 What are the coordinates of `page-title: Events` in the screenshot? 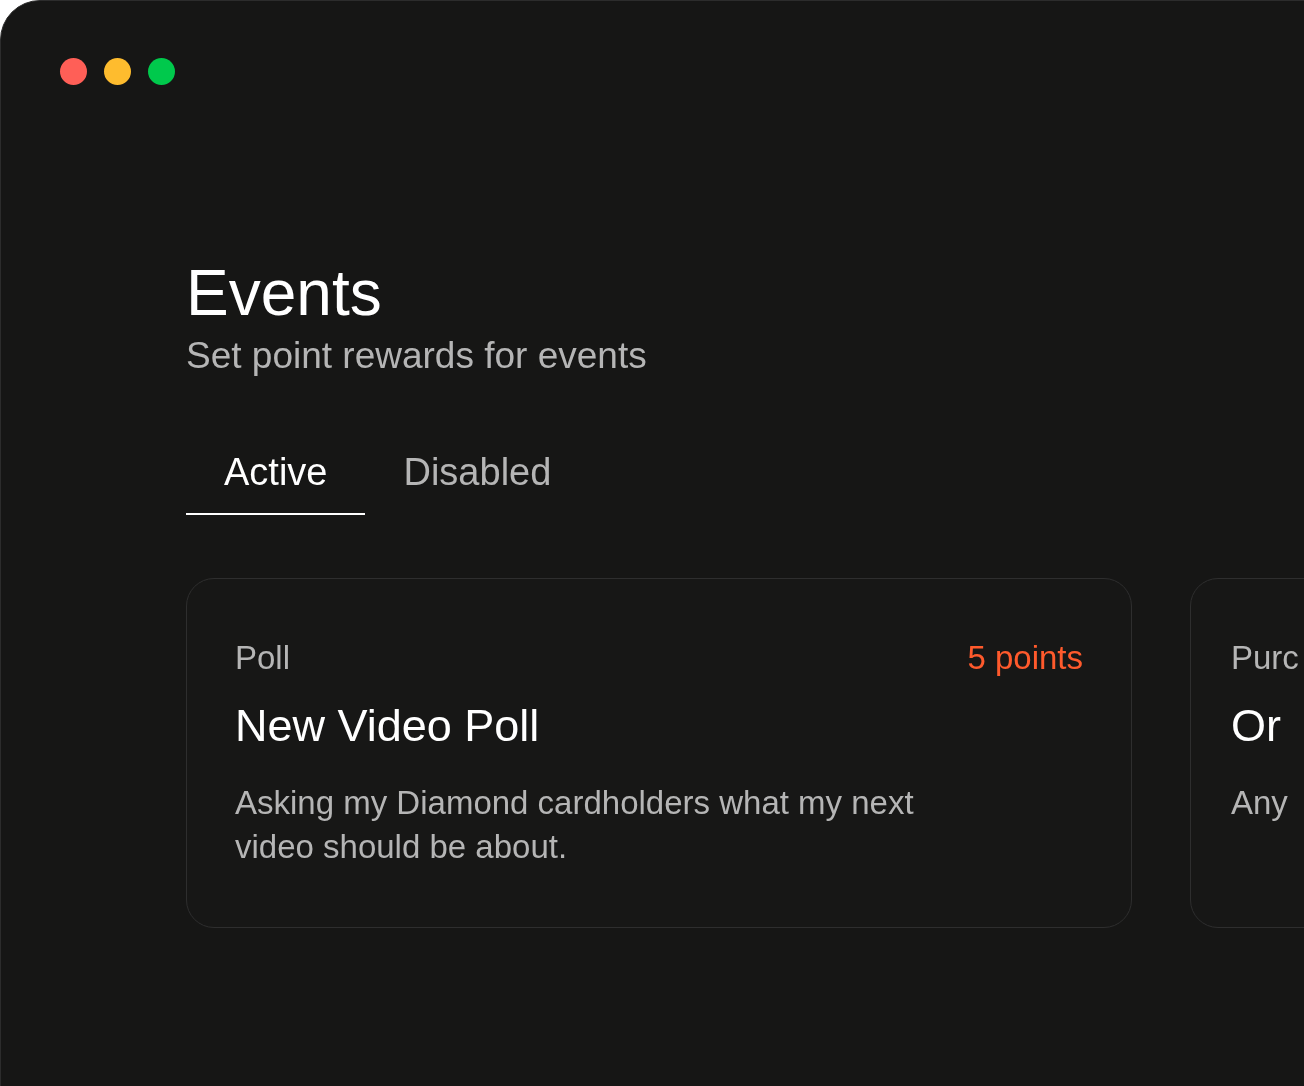 It's located at (284, 293).